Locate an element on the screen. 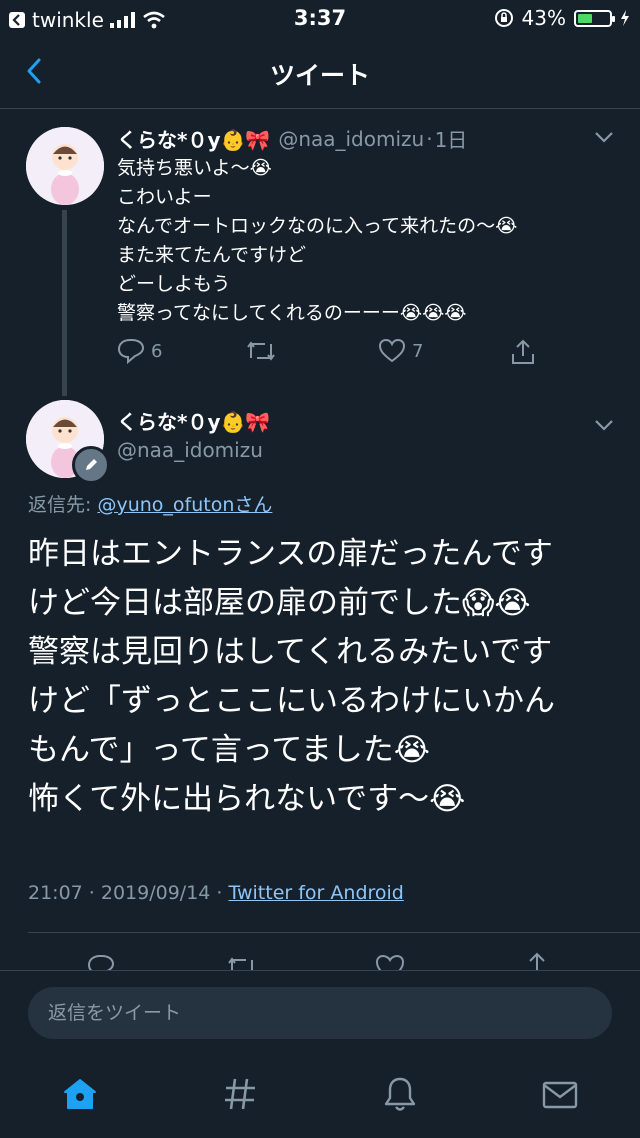 This screenshot has height=1138, width=640. battery-percent: 43% is located at coordinates (543, 18).